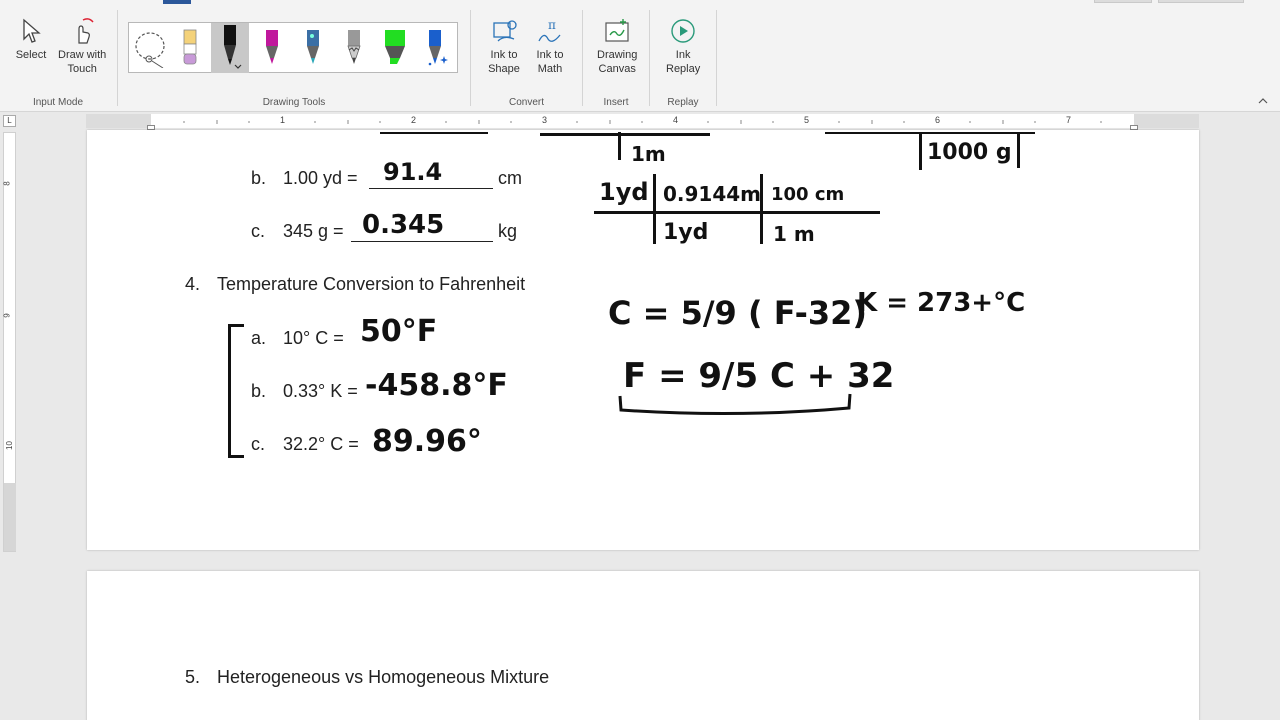  I want to click on pencil-gray-tool, so click(354, 48).